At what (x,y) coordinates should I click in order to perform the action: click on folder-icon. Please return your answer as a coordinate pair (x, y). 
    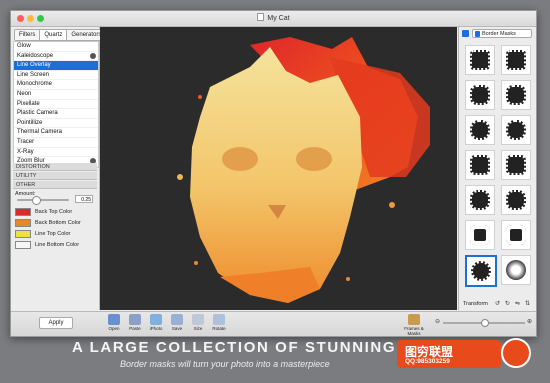
    Looking at the image, I should click on (114, 319).